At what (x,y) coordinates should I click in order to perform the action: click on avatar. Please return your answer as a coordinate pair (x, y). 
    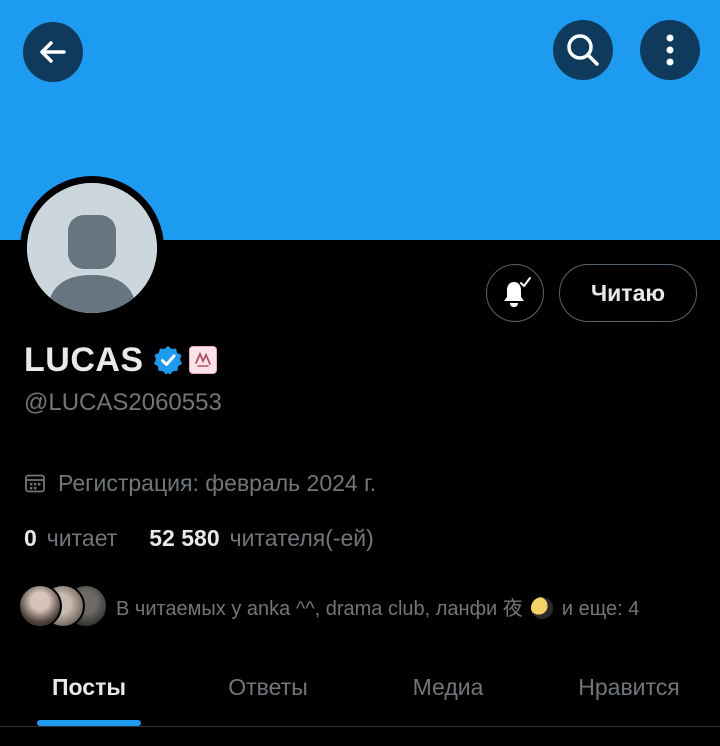
    Looking at the image, I should click on (92, 248).